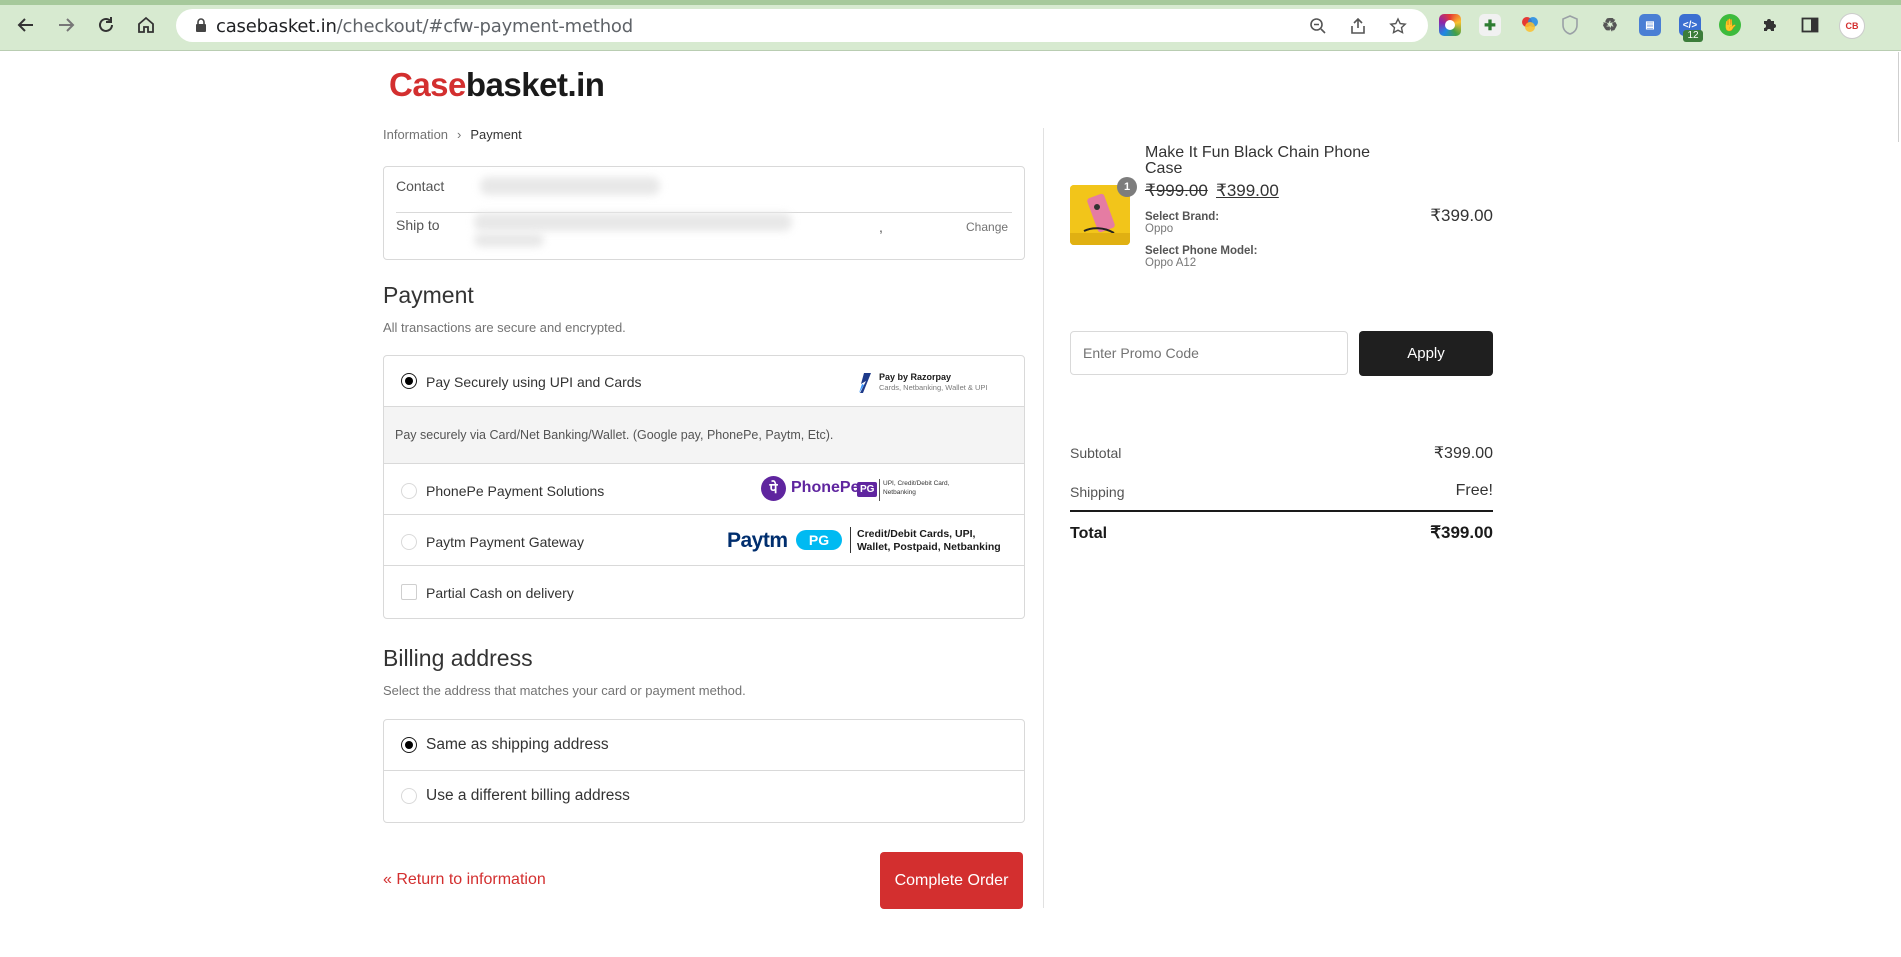  What do you see at coordinates (409, 381) in the screenshot?
I see `payment-radio-razorpay` at bounding box center [409, 381].